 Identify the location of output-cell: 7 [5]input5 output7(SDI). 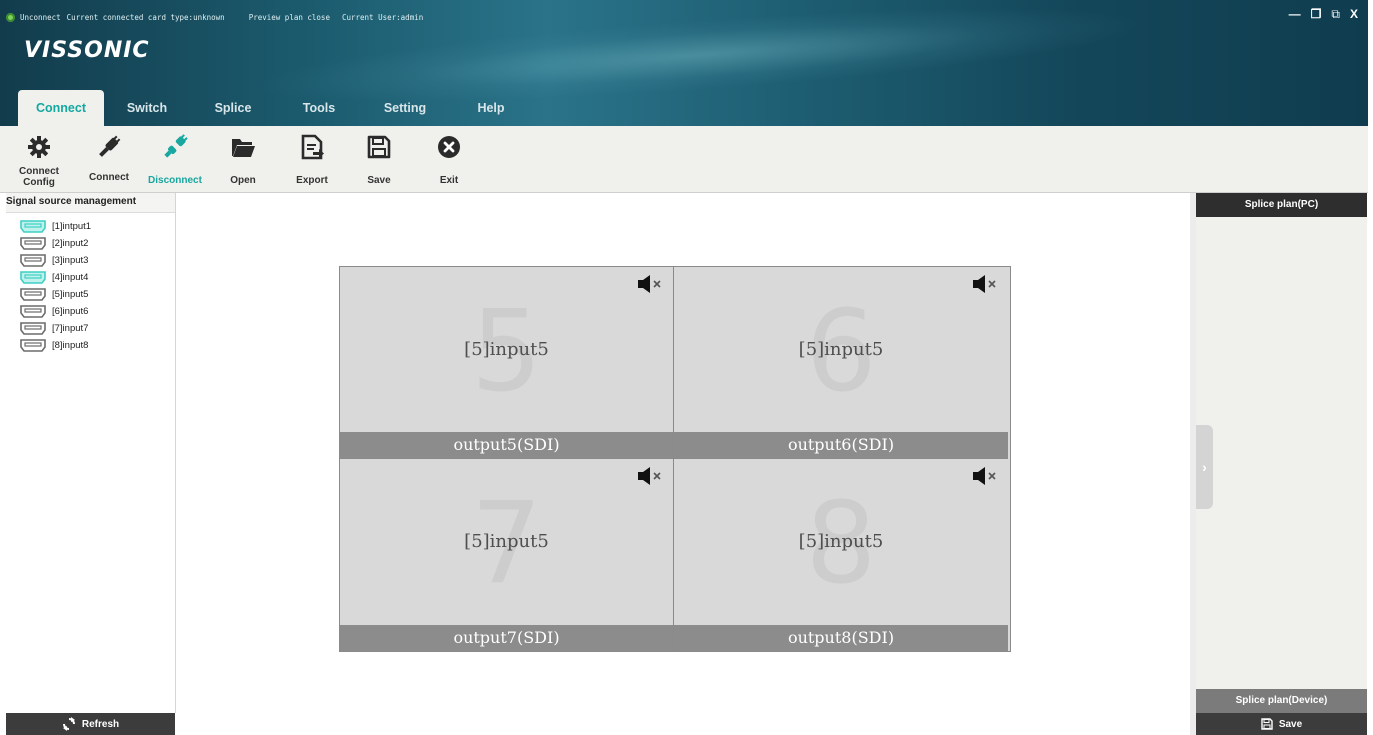
(507, 555).